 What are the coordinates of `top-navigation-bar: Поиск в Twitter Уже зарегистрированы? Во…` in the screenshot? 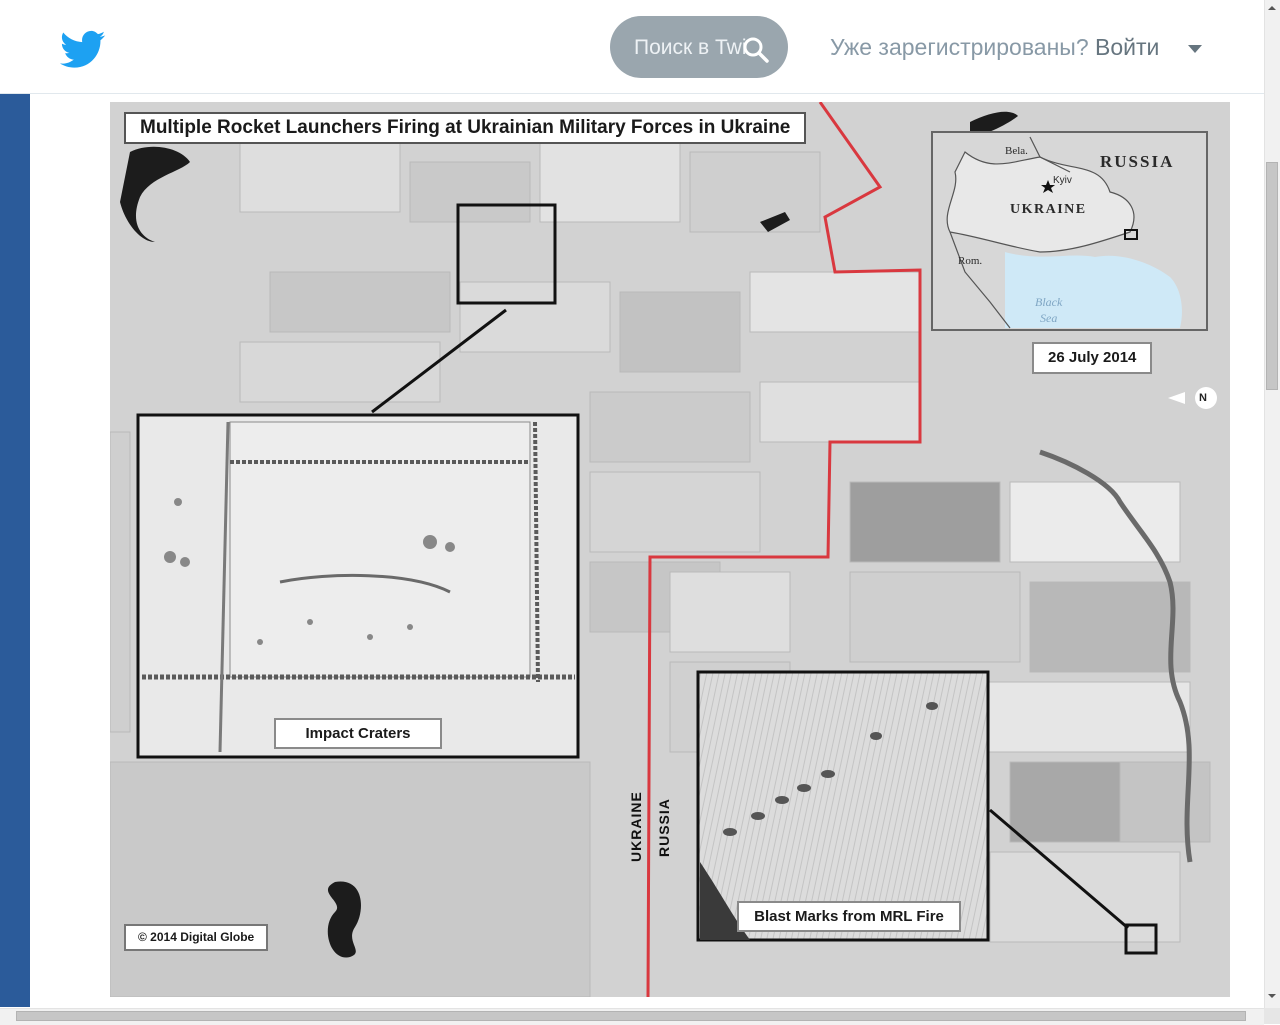 It's located at (632, 47).